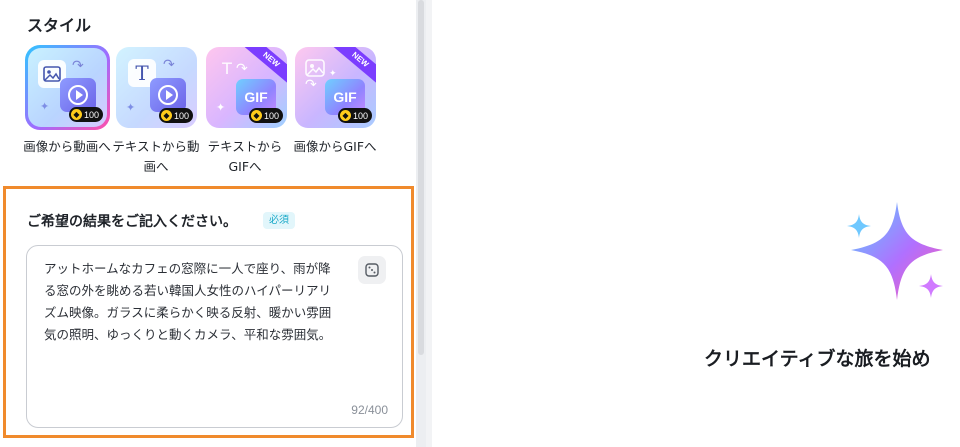 The width and height of the screenshot is (960, 447). Describe the element at coordinates (421, 177) in the screenshot. I see `scrollbar-thumb` at that location.